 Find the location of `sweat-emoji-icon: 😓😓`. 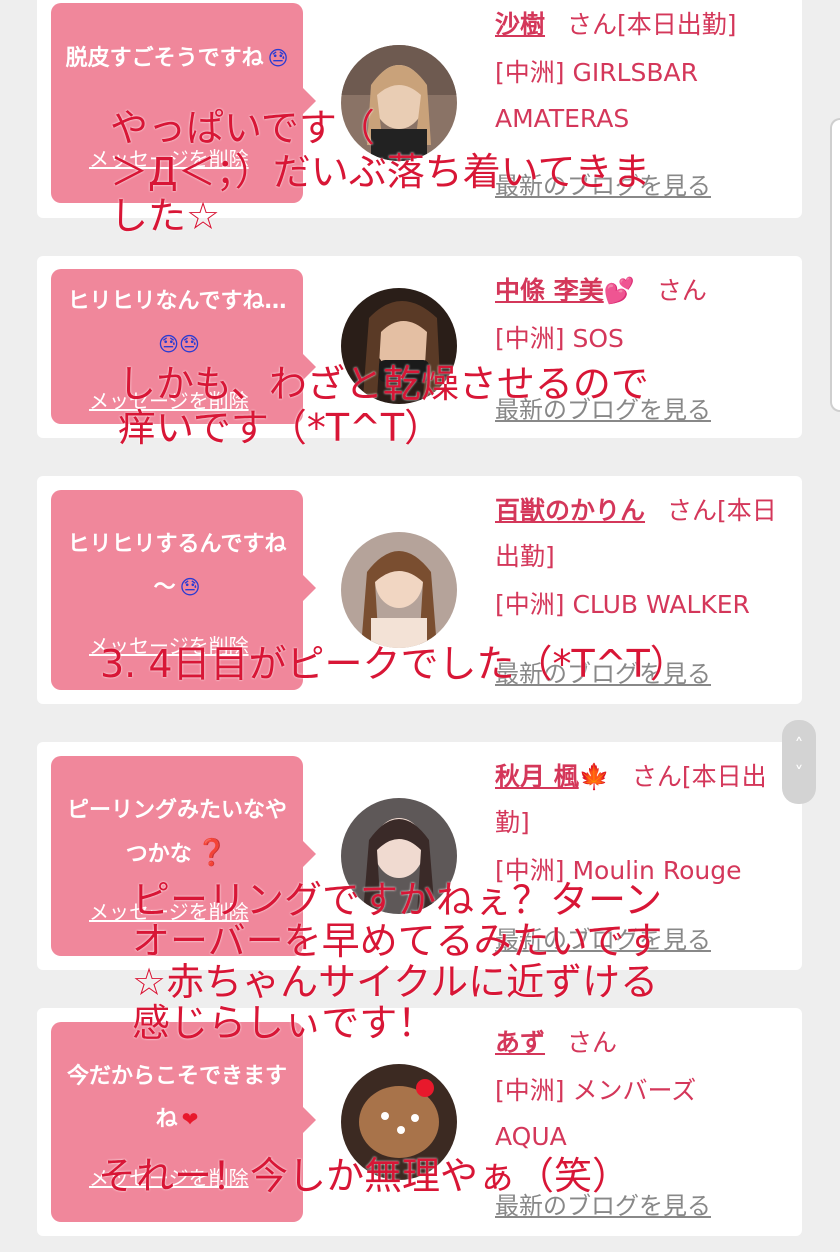

sweat-emoji-icon: 😓😓 is located at coordinates (179, 344).